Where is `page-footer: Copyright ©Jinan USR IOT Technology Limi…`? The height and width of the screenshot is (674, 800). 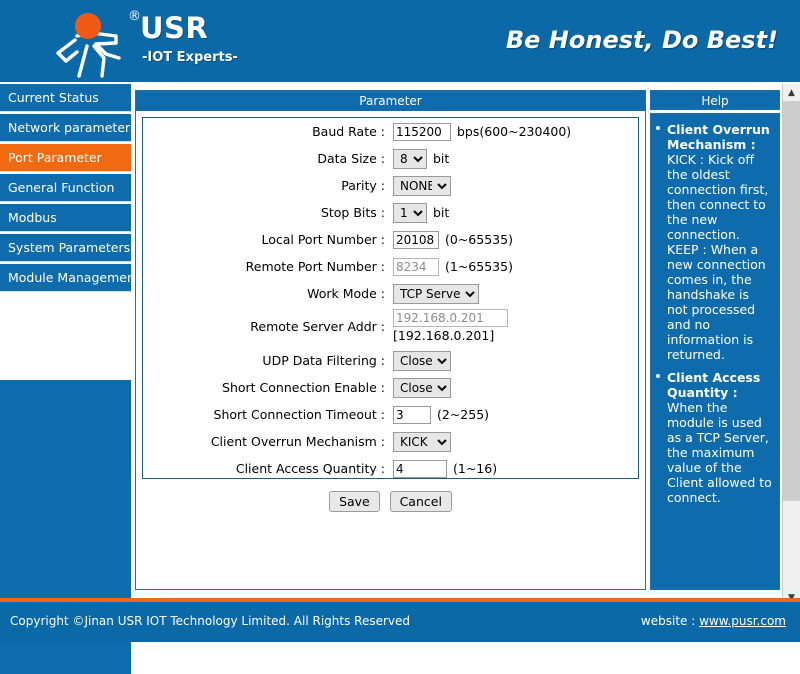 page-footer: Copyright ©Jinan USR IOT Technology Limi… is located at coordinates (400, 622).